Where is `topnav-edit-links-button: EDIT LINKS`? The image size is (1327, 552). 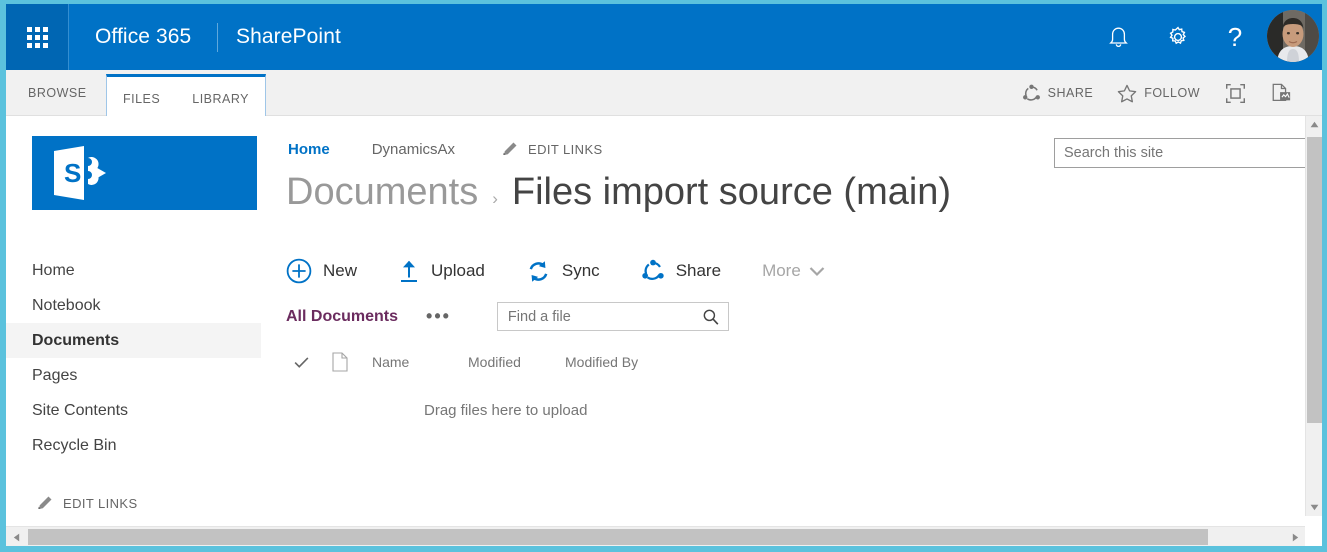
topnav-edit-links-button: EDIT LINKS is located at coordinates (552, 149).